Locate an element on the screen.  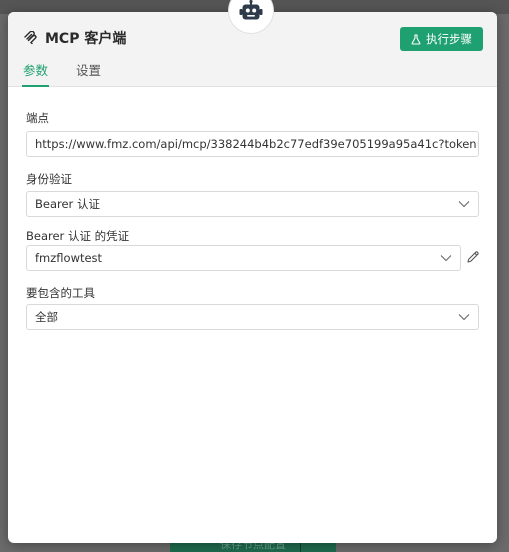
tab-settings: 设置 is located at coordinates (88, 74).